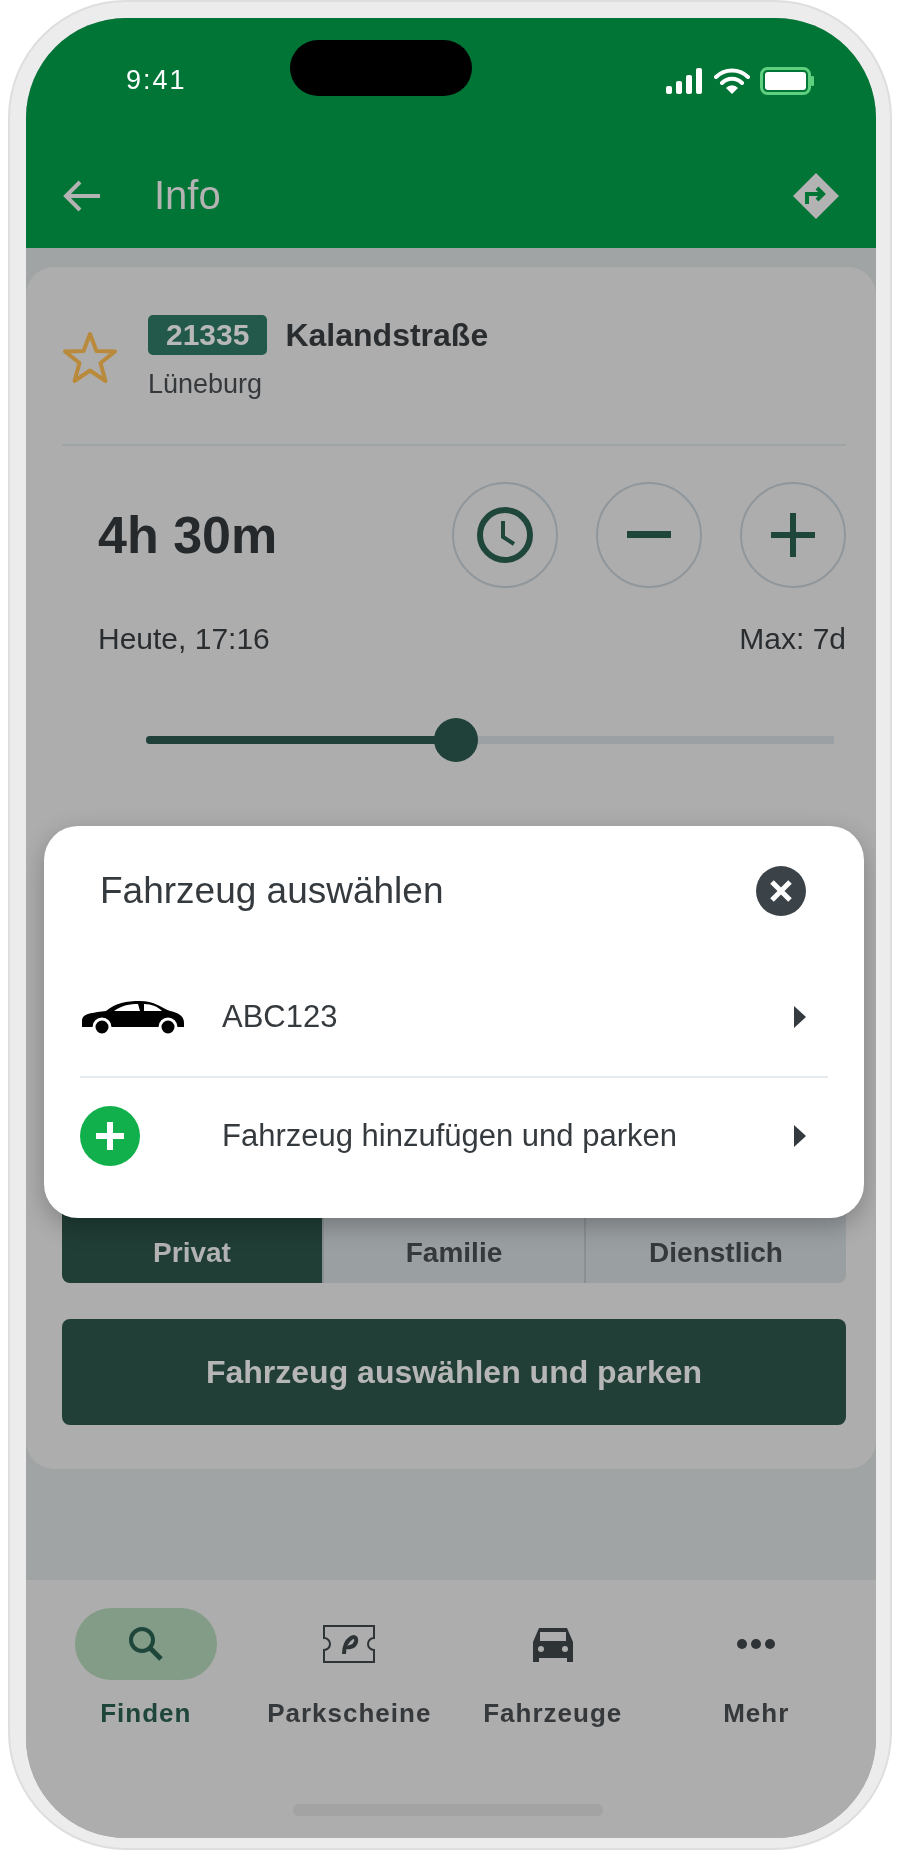 This screenshot has width=900, height=1855. Describe the element at coordinates (732, 80) in the screenshot. I see `wifi-icon` at that location.